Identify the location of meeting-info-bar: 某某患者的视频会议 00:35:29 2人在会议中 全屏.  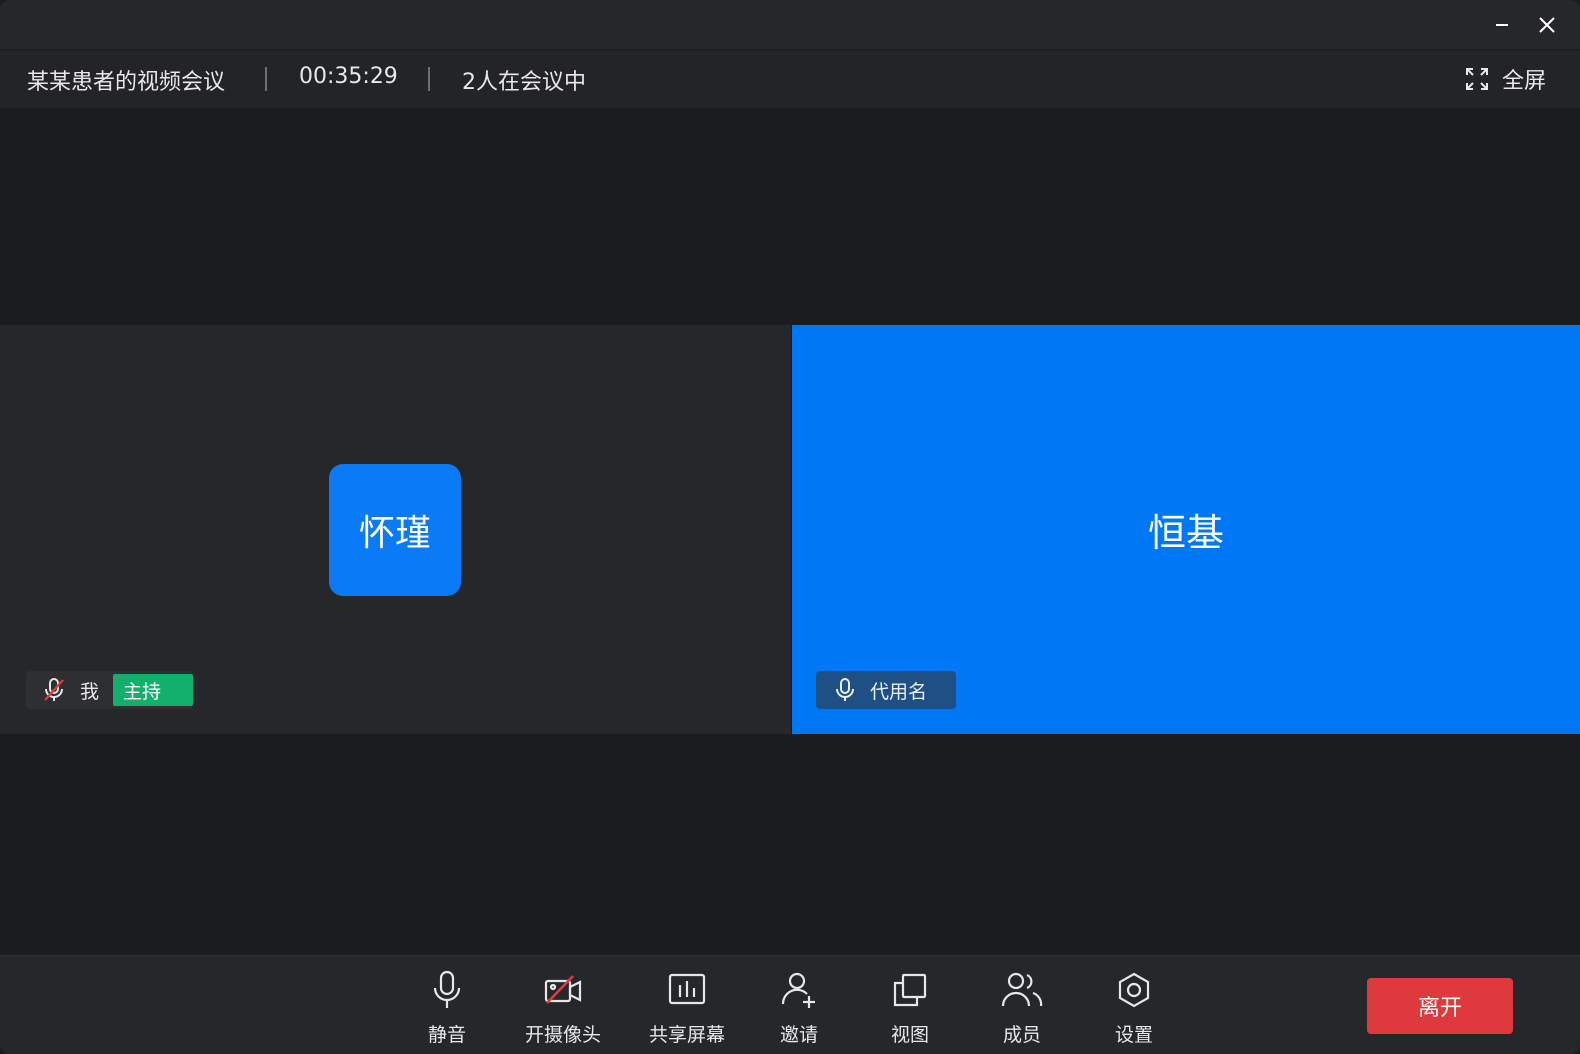
(790, 79).